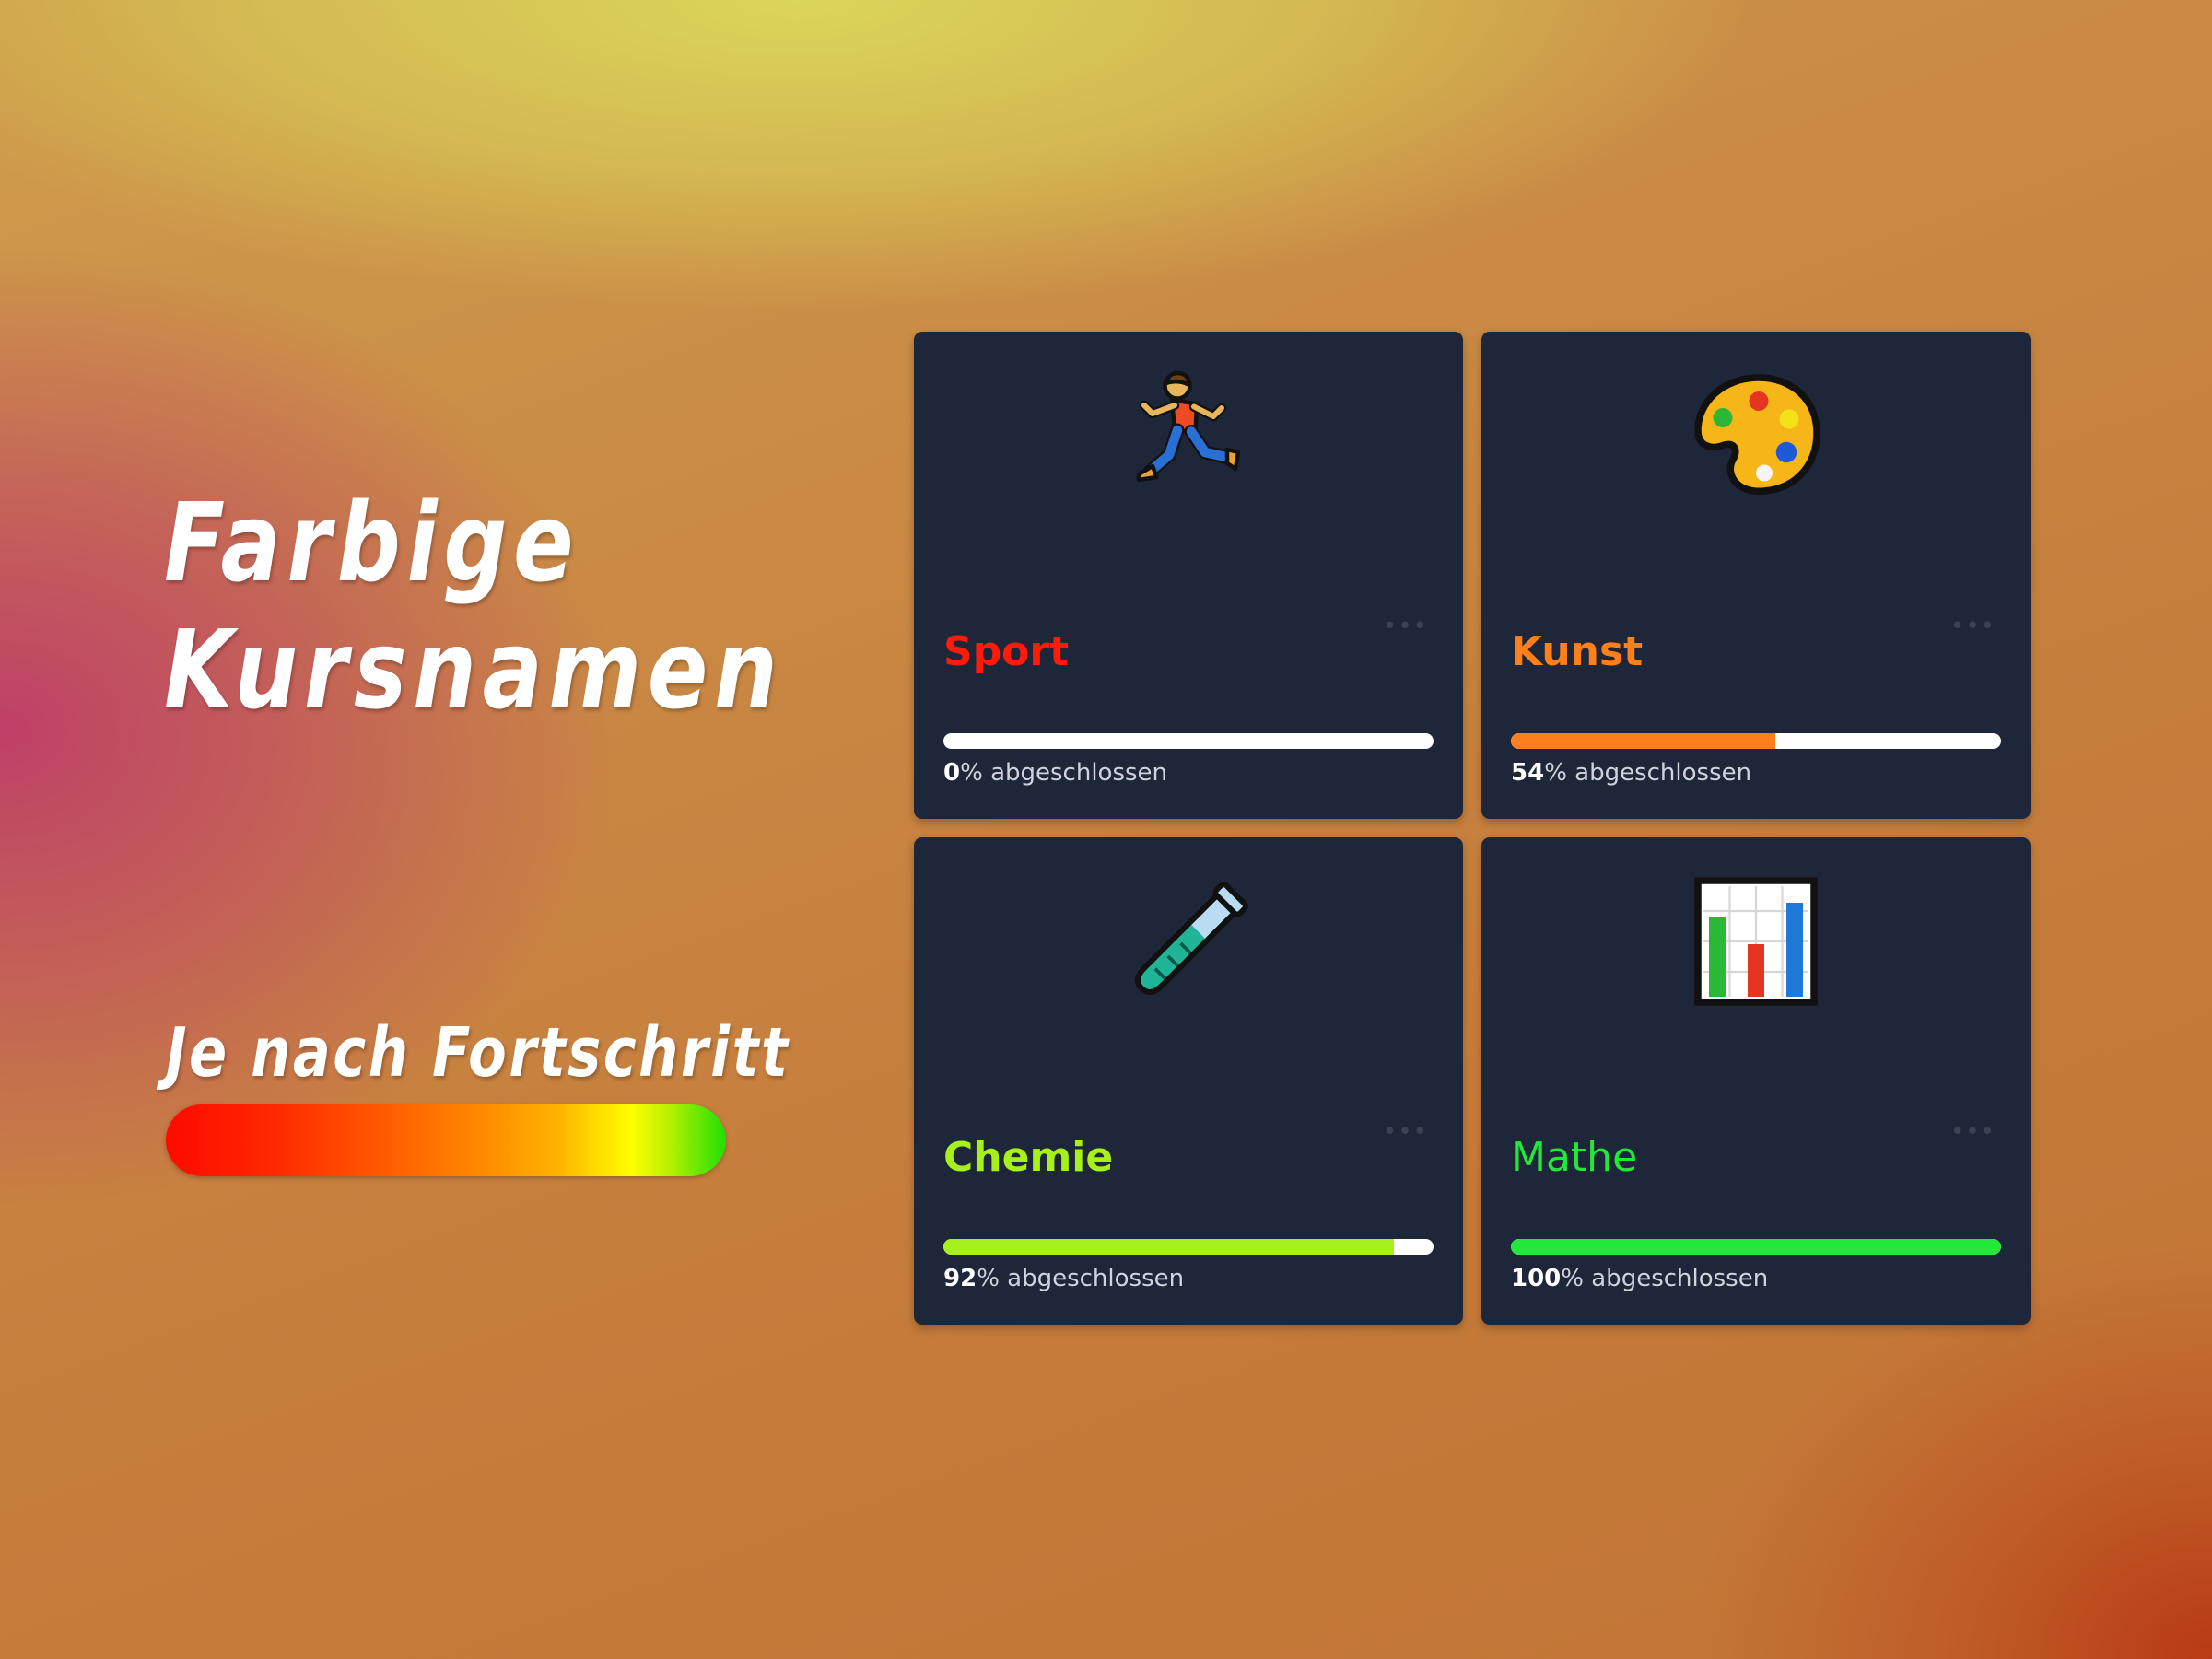 This screenshot has width=2212, height=1659. What do you see at coordinates (1756, 1081) in the screenshot?
I see `course-card-mathe: ••• Mathe 100% abgeschlossen` at bounding box center [1756, 1081].